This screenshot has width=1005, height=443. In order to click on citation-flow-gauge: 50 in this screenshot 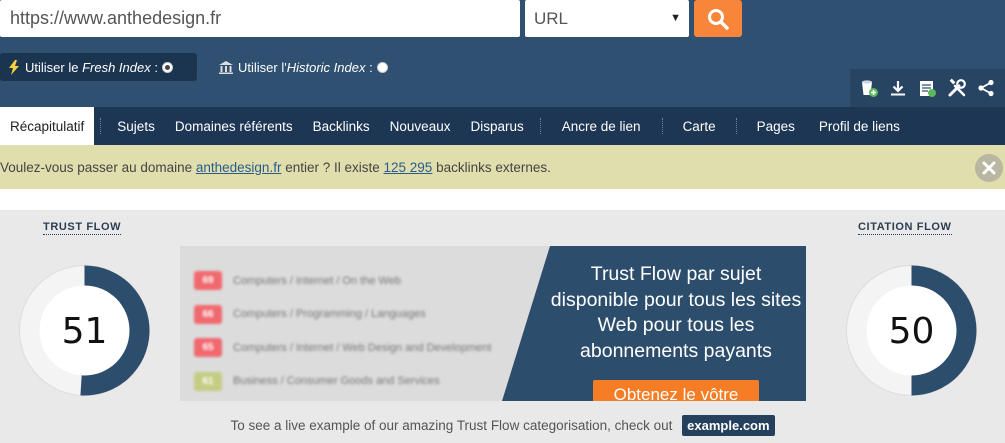, I will do `click(911, 330)`.